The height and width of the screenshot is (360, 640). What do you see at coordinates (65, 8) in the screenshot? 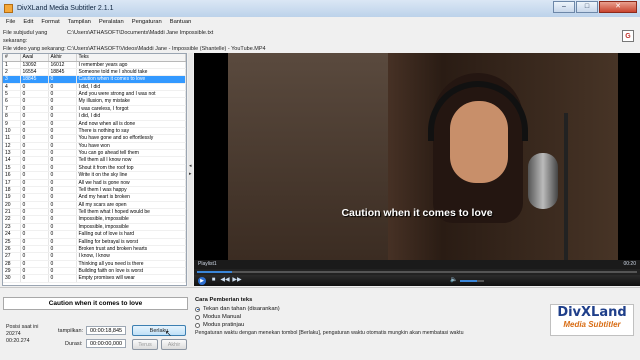
I see `window-title: DivXLand Media Subtitler 2.1.1` at bounding box center [65, 8].